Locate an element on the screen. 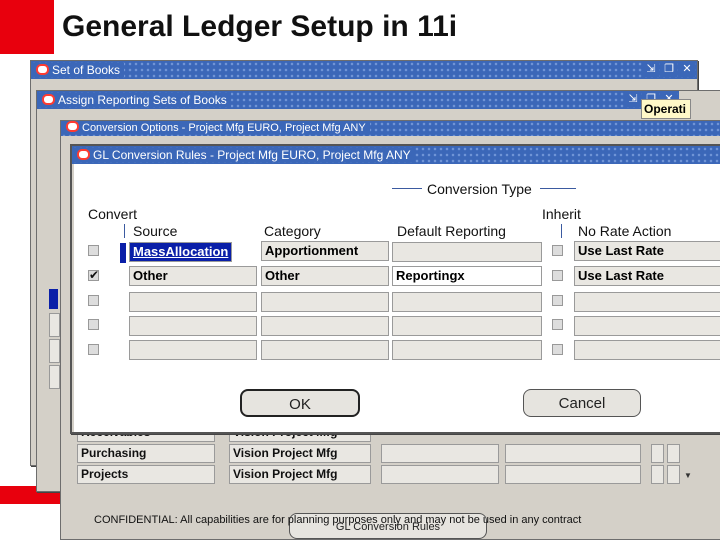 This screenshot has width=720, height=540. conversion-type-label: Conversion Type is located at coordinates (479, 189).